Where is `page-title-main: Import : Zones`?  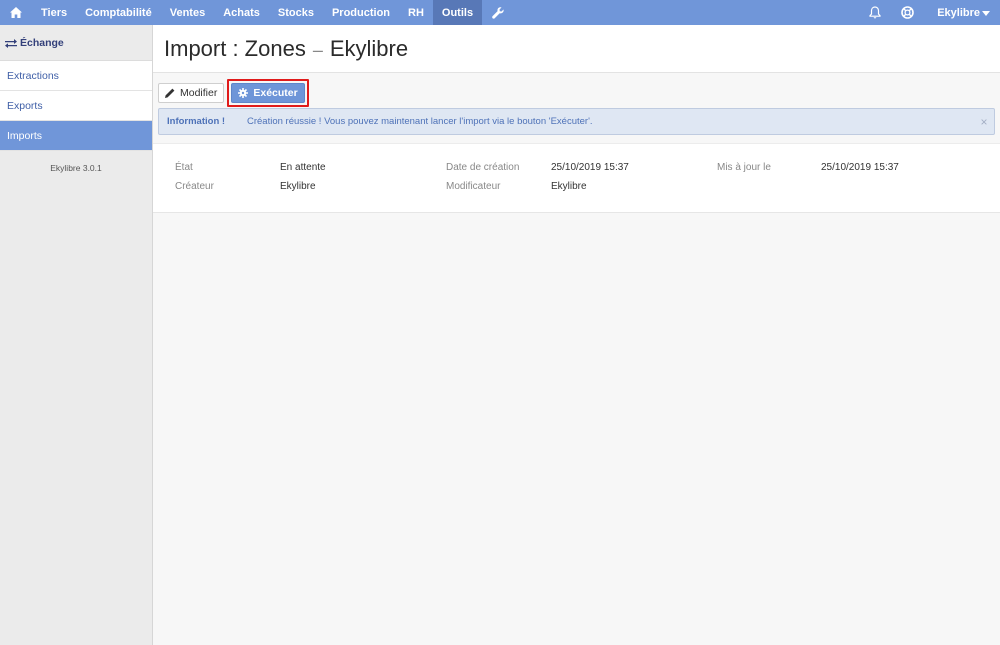
page-title-main: Import : Zones is located at coordinates (235, 48).